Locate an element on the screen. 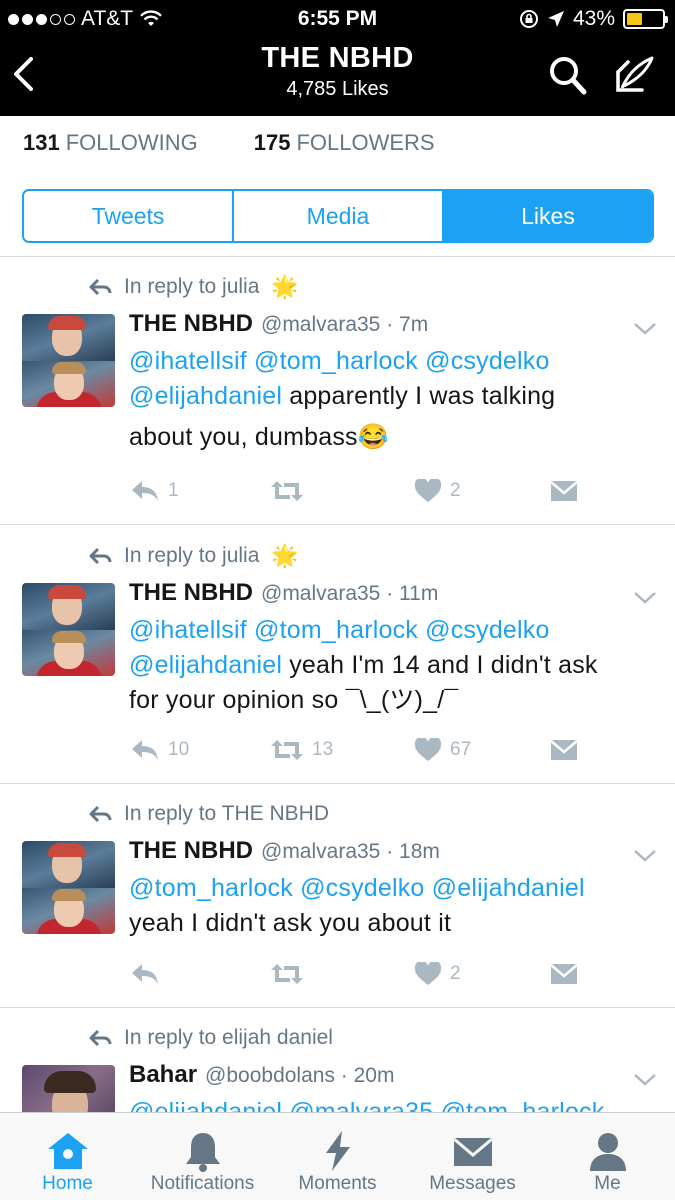  tabbar-me: Me is located at coordinates (607, 1156).